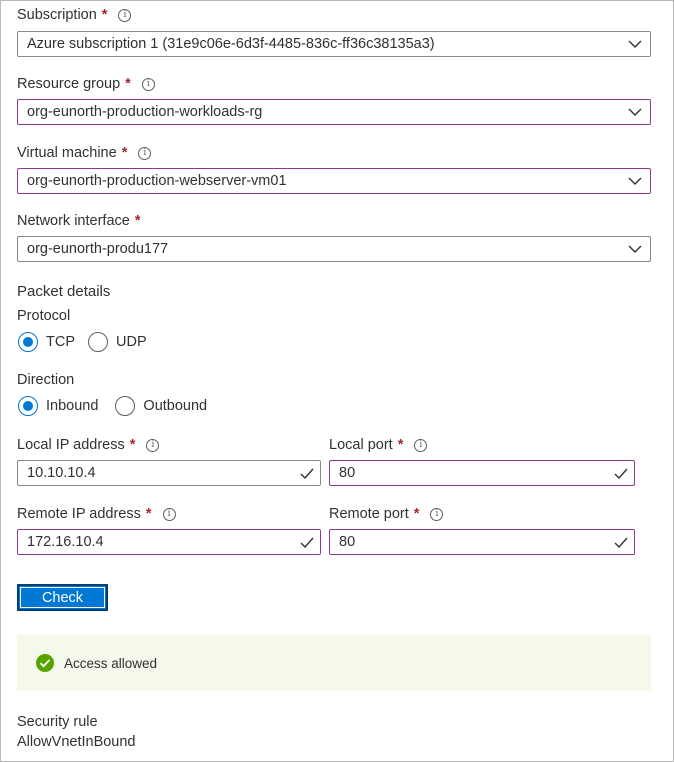 Image resolution: width=674 pixels, height=762 pixels. I want to click on radio-udp: UDP, so click(117, 342).